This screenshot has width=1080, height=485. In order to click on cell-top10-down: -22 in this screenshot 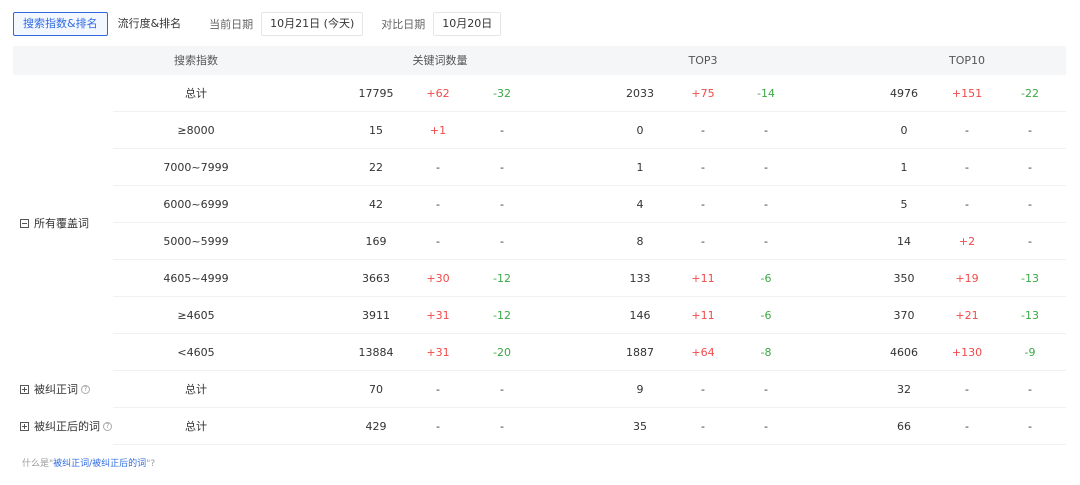, I will do `click(1030, 93)`.